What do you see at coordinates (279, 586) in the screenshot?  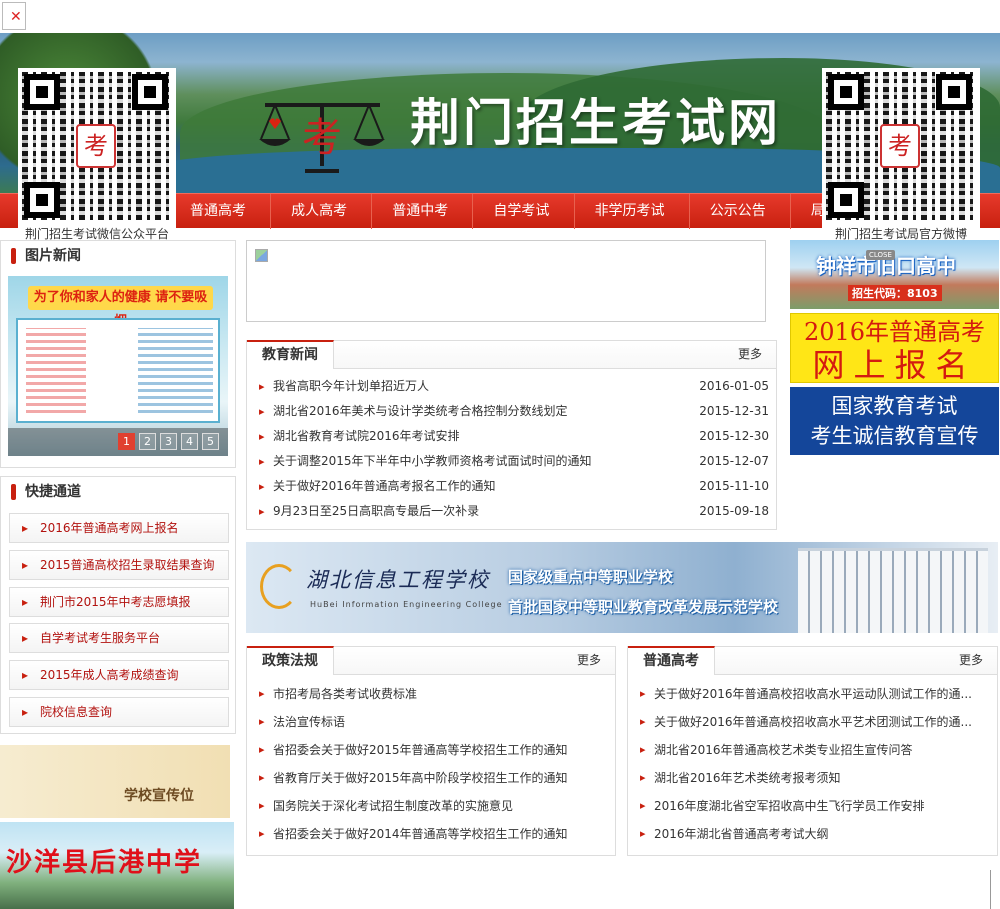 I see `school-logo-icon` at bounding box center [279, 586].